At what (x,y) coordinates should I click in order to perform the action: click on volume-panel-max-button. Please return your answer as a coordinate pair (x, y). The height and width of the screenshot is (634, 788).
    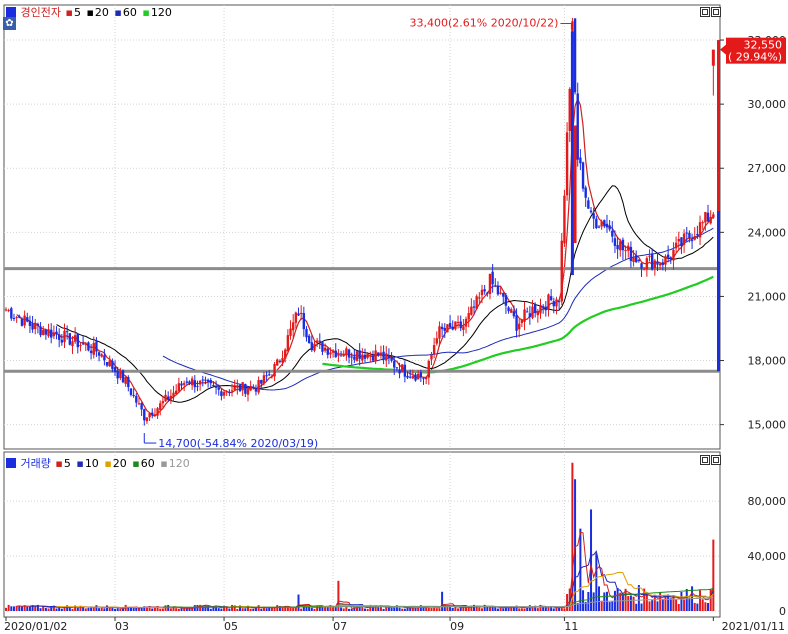
    Looking at the image, I should click on (716, 460).